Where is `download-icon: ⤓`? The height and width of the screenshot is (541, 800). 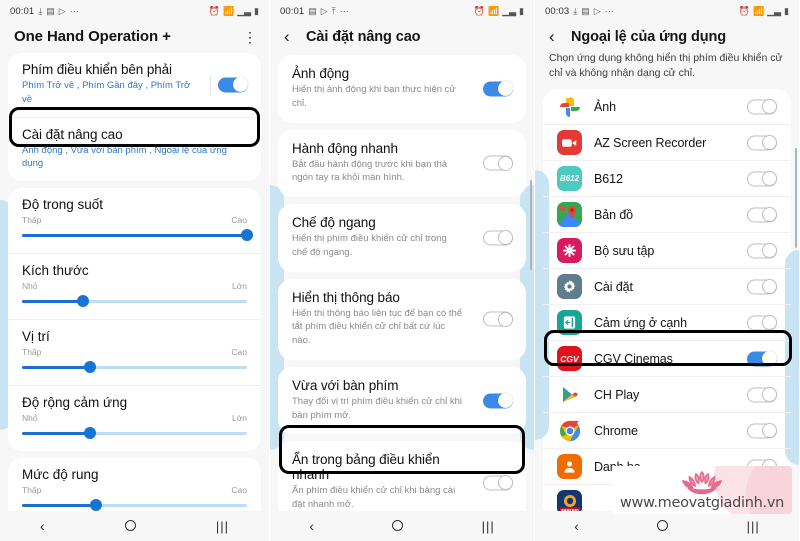 download-icon: ⤓ is located at coordinates (575, 10).